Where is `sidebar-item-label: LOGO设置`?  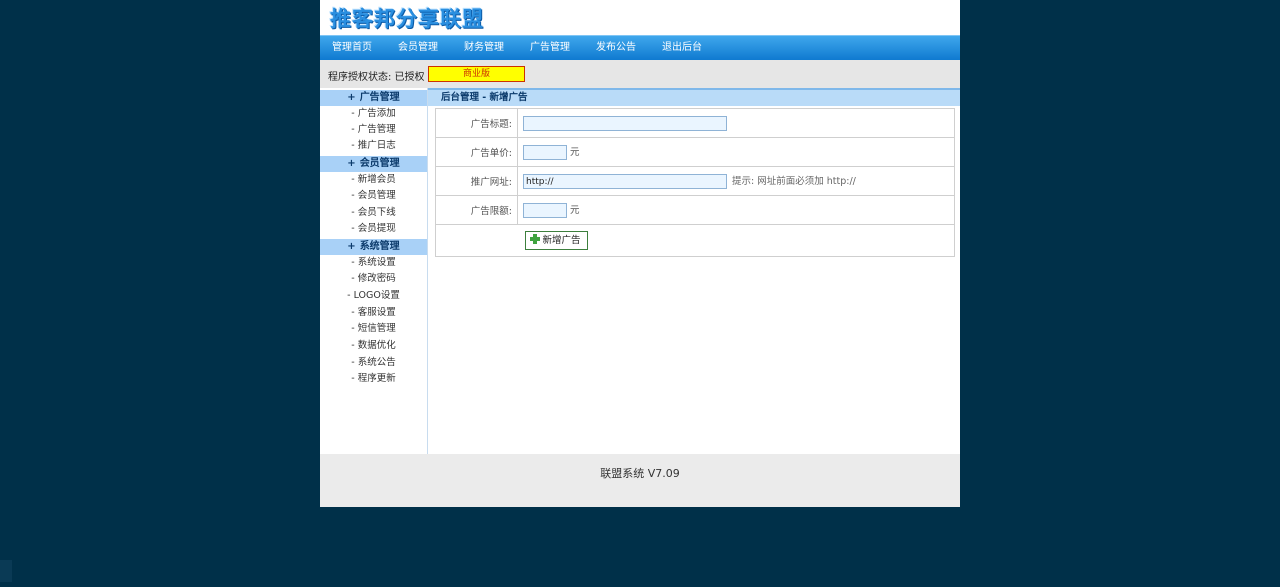 sidebar-item-label: LOGO设置 is located at coordinates (376, 295).